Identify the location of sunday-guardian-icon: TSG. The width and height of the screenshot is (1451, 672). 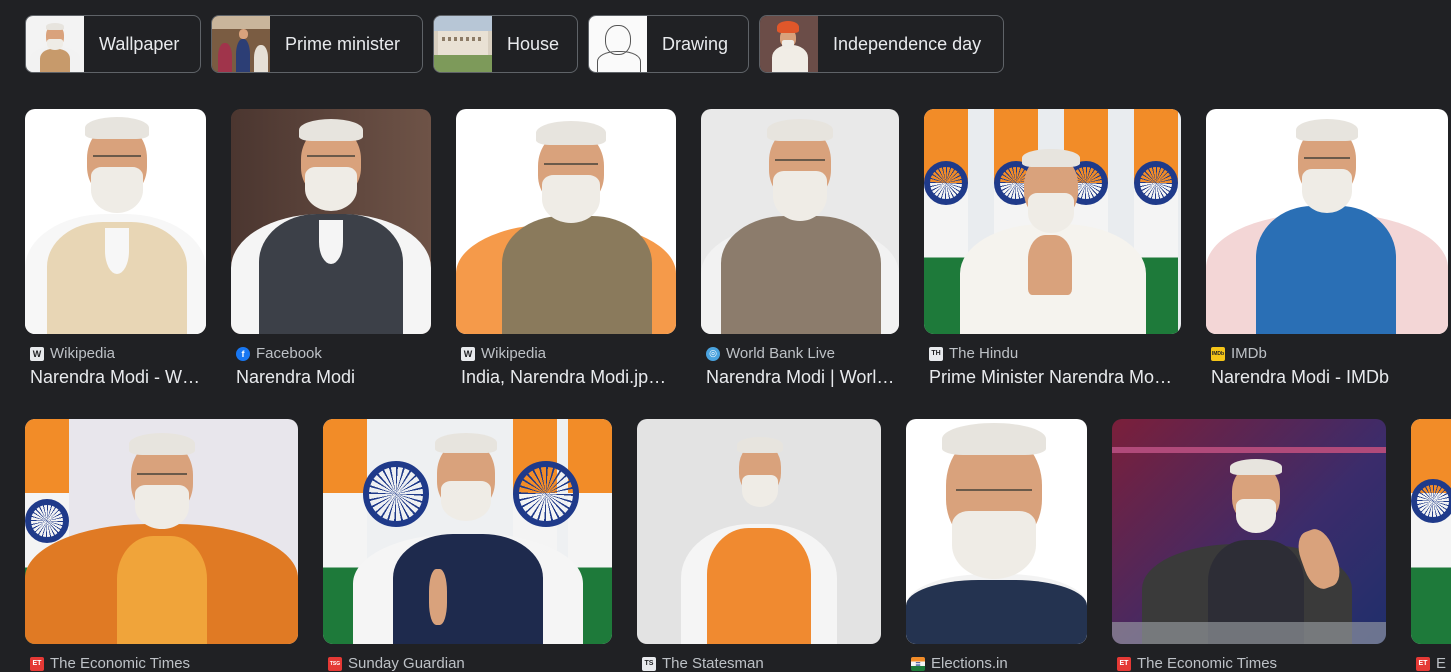
(335, 663).